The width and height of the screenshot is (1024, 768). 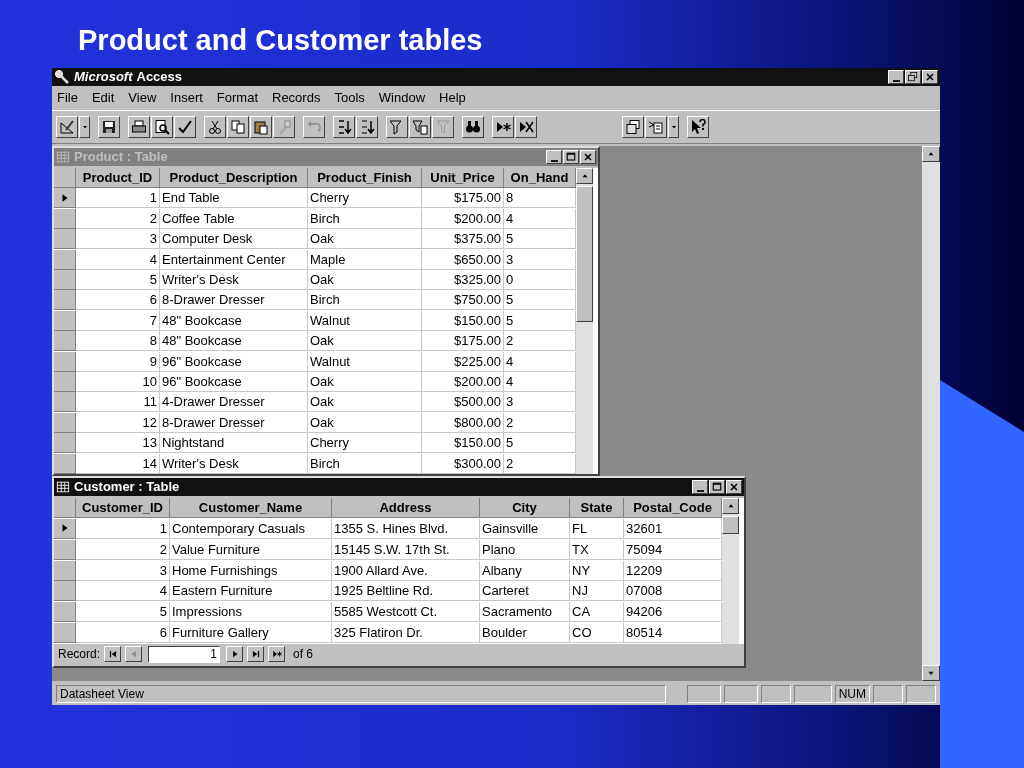 What do you see at coordinates (162, 127) in the screenshot?
I see `print-preview-button` at bounding box center [162, 127].